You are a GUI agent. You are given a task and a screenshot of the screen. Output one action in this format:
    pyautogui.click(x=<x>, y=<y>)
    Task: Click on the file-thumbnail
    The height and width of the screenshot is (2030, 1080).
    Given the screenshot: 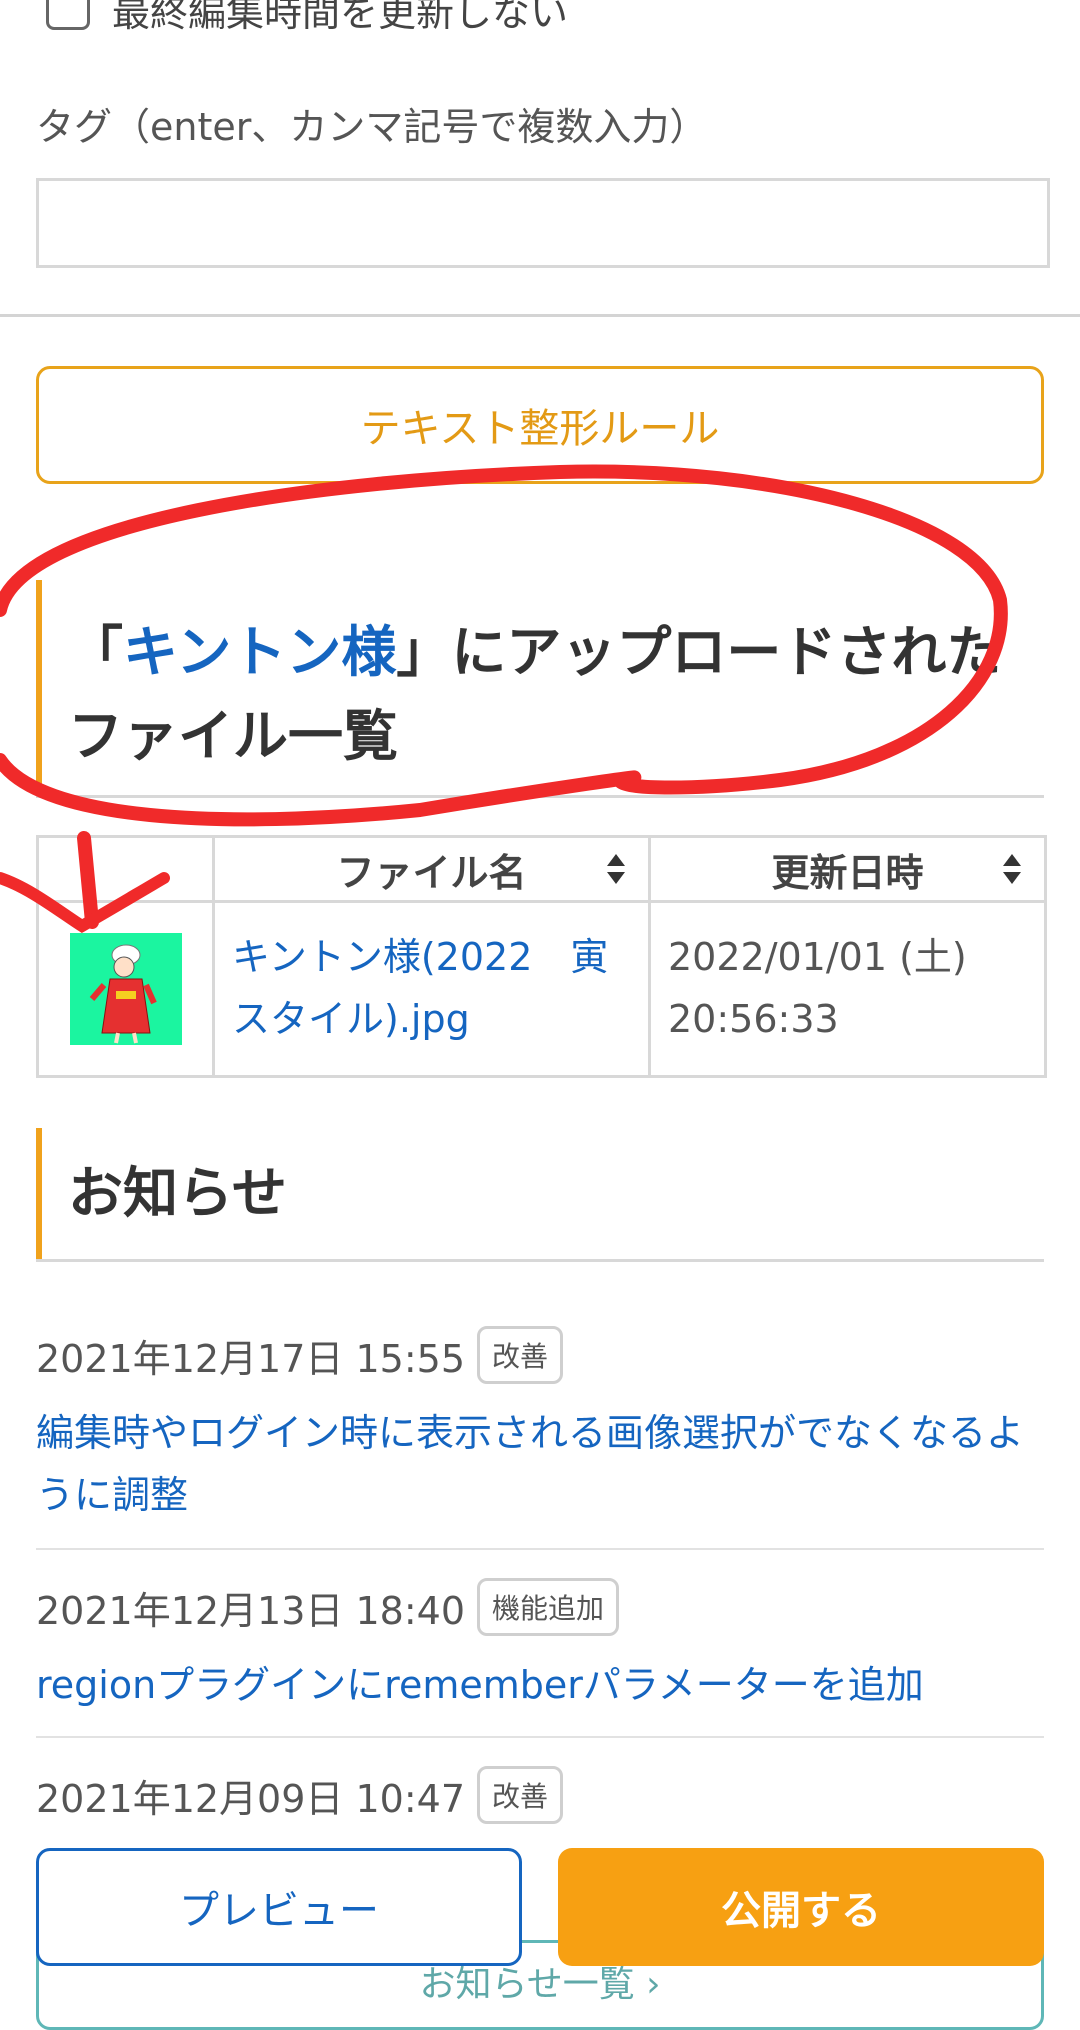 What is the action you would take?
    pyautogui.click(x=125, y=989)
    